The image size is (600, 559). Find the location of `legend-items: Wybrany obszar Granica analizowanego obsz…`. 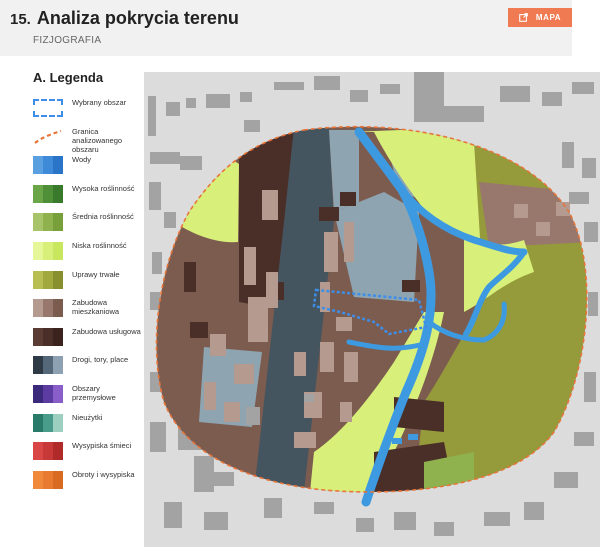

legend-items: Wybrany obszar Granica analizowanego obsz… is located at coordinates (88, 294).